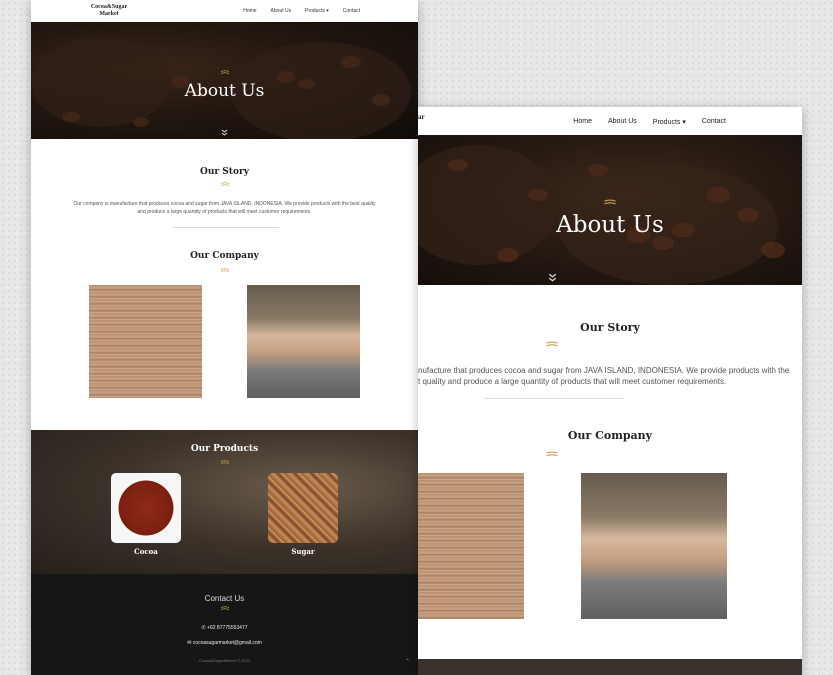  What do you see at coordinates (146, 552) in the screenshot?
I see `product-cocoa-label: Cocoa` at bounding box center [146, 552].